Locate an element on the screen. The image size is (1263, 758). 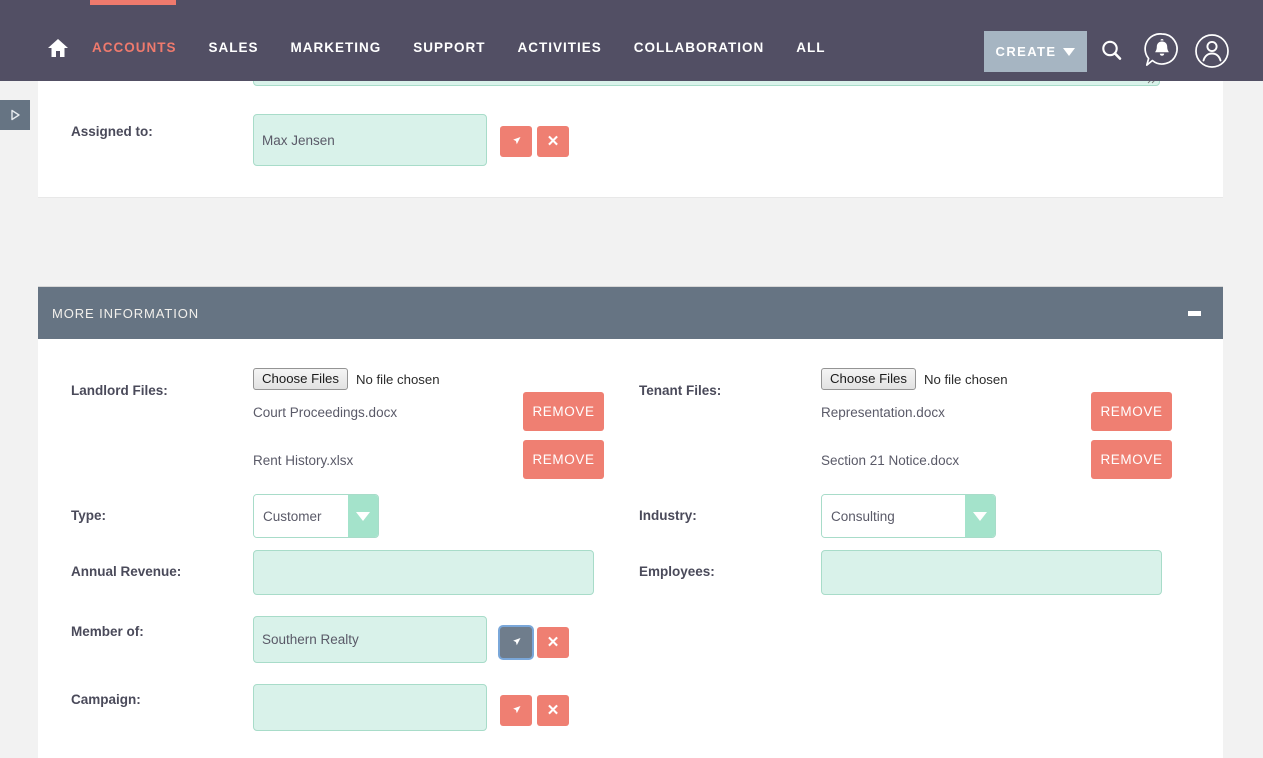
type-select: Customer is located at coordinates (316, 516).